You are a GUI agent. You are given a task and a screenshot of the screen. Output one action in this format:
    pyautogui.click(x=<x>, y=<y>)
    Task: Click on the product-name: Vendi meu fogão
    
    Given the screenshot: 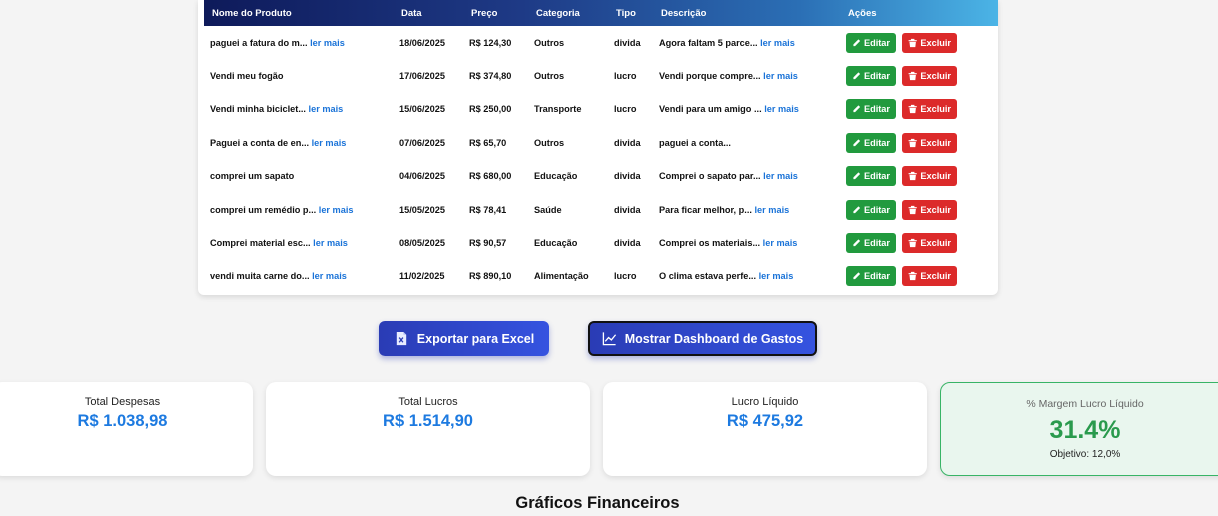 What is the action you would take?
    pyautogui.click(x=247, y=76)
    